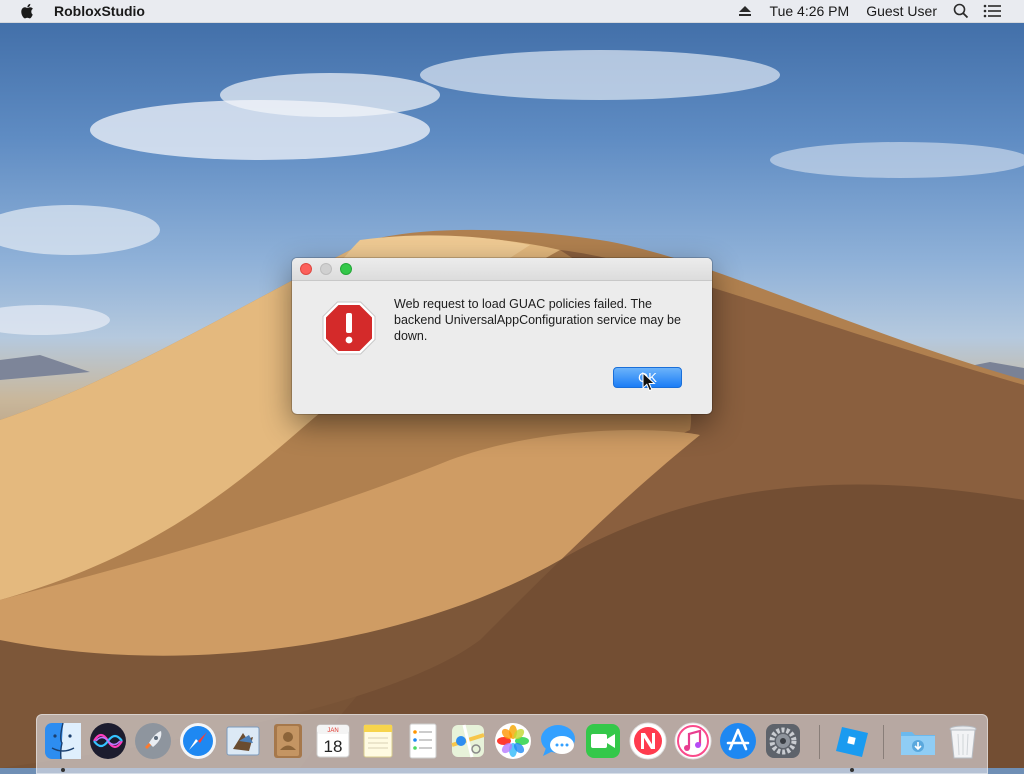  I want to click on trash-icon, so click(963, 742).